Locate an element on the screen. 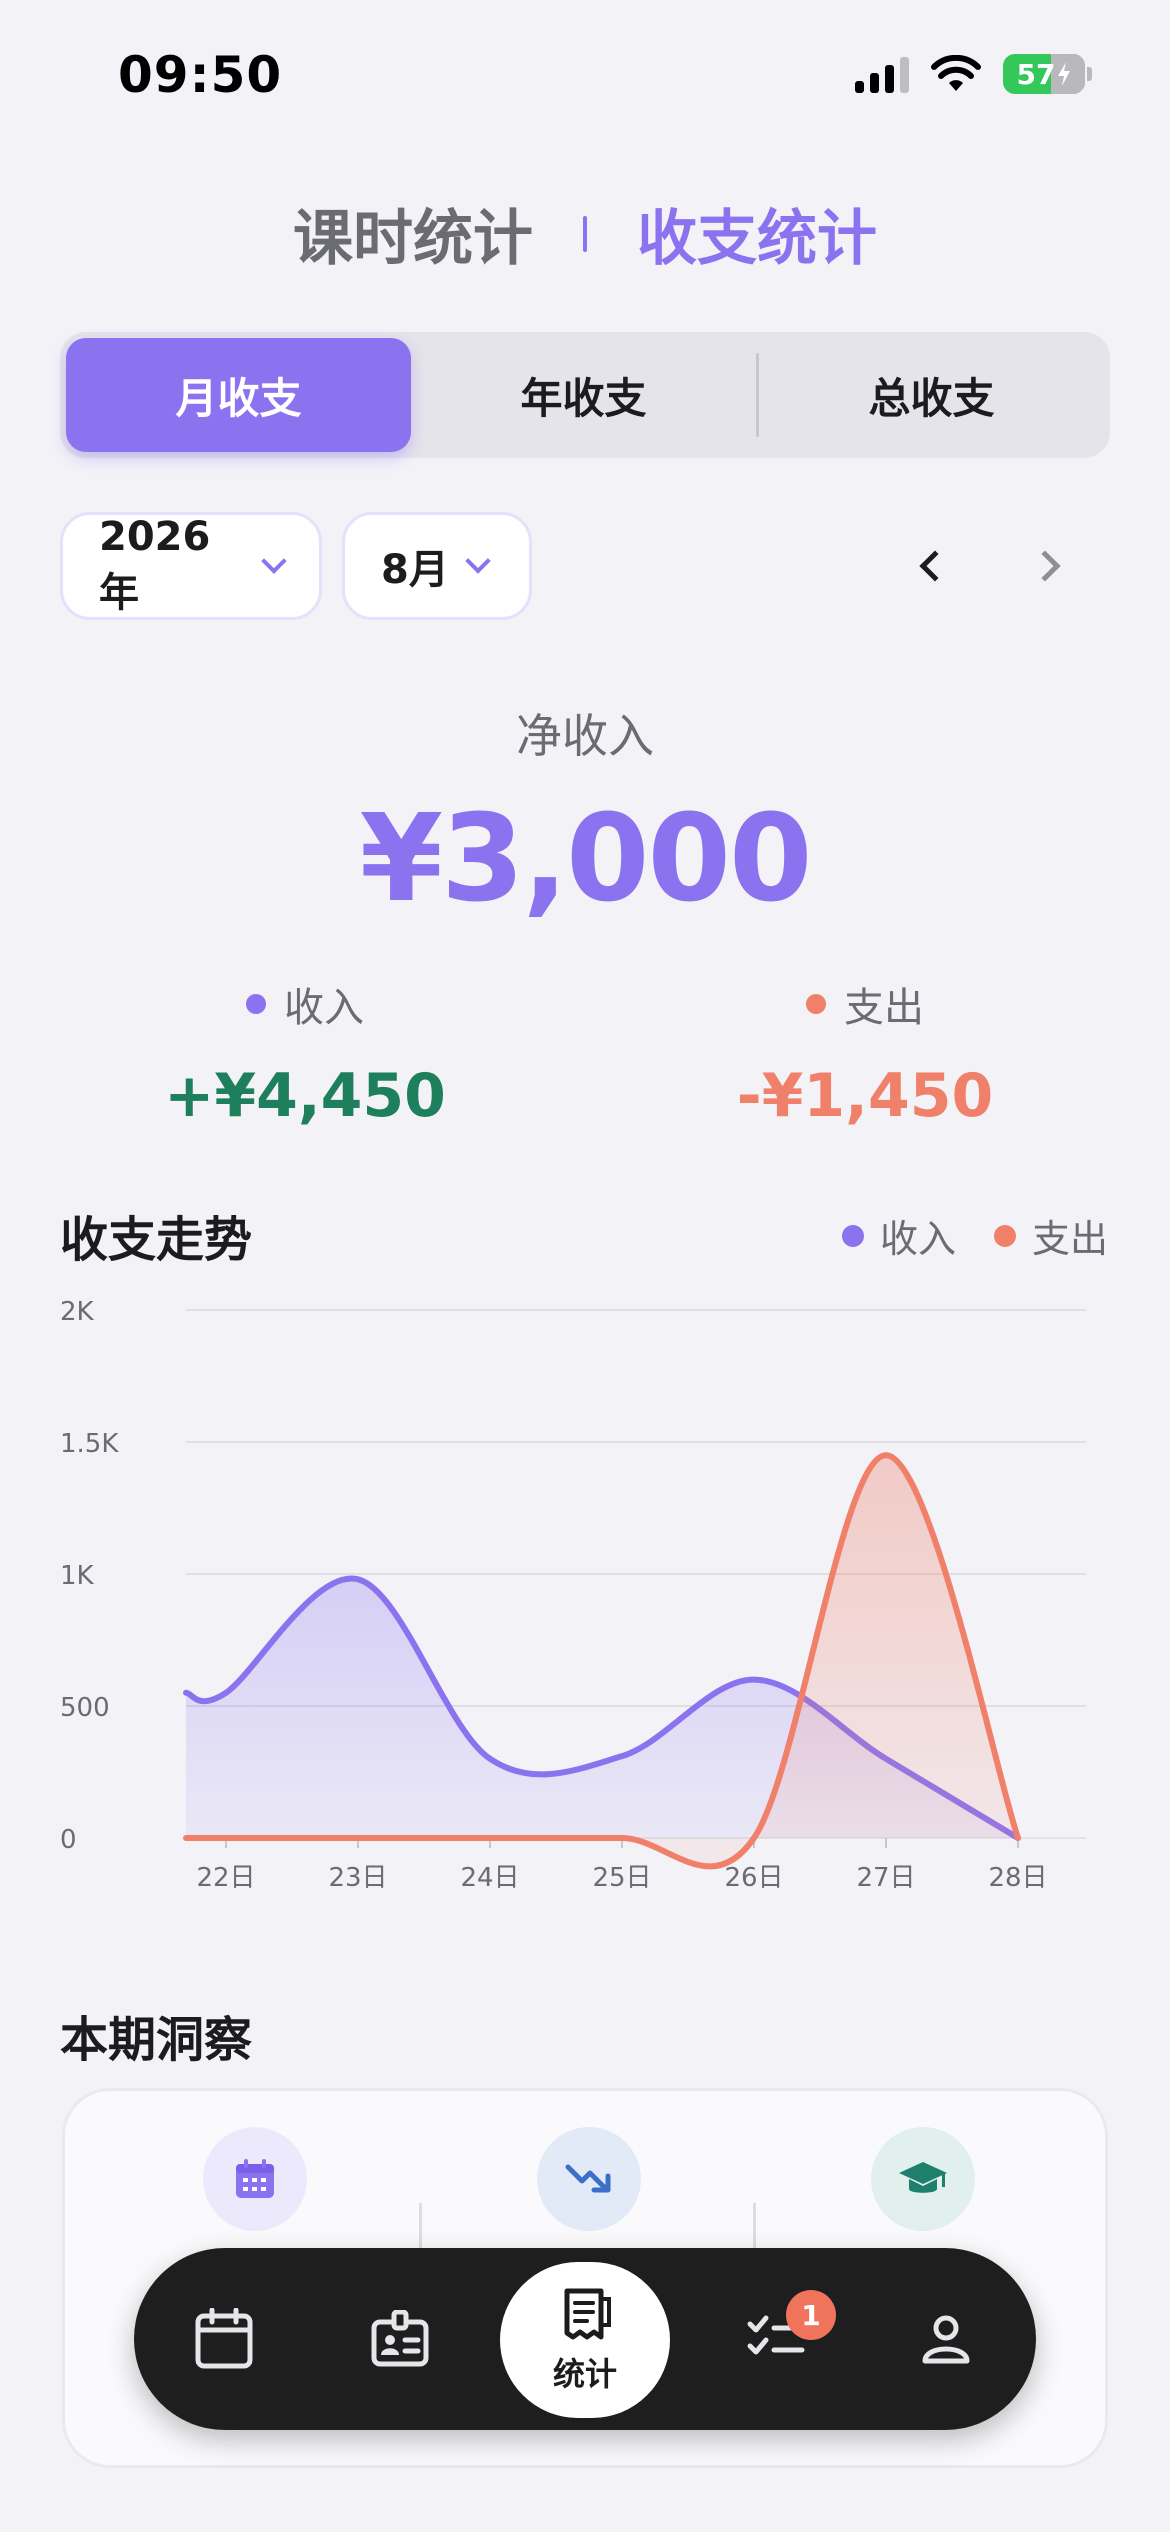 This screenshot has width=1170, height=2532. y-tick-label: 0 is located at coordinates (68, 1840).